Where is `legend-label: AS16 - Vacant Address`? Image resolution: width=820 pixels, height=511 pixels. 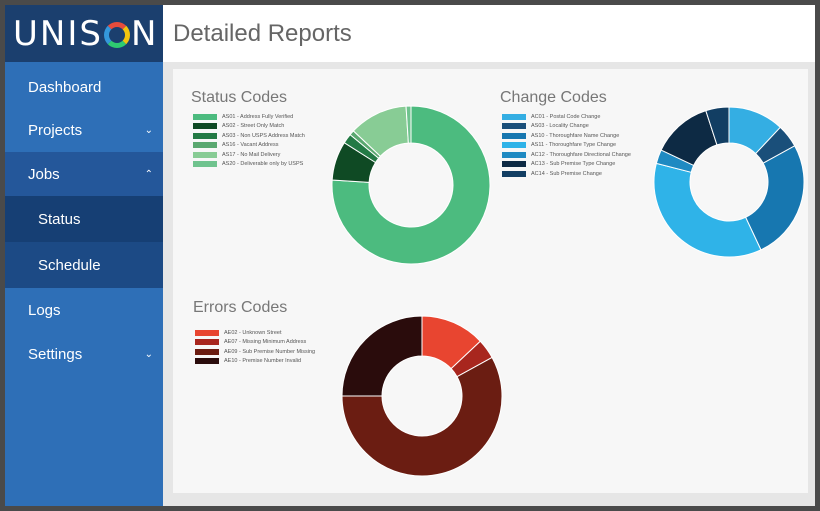
legend-label: AS16 - Vacant Address is located at coordinates (250, 145).